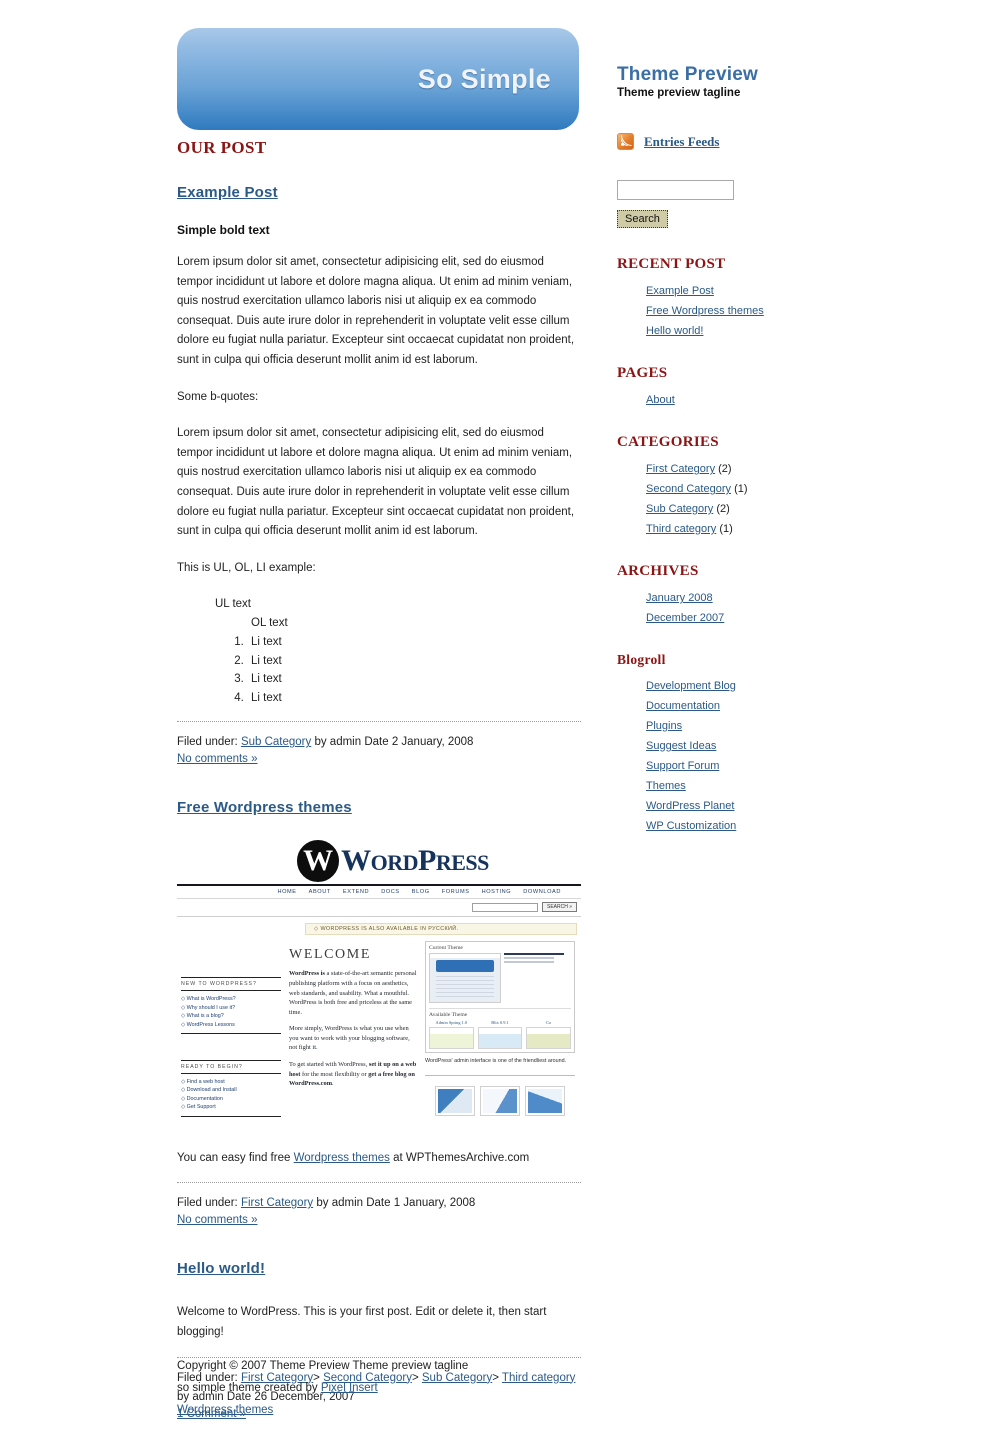 The width and height of the screenshot is (1007, 1454). What do you see at coordinates (379, 908) in the screenshot?
I see `wp-search-row: SEARCH »` at bounding box center [379, 908].